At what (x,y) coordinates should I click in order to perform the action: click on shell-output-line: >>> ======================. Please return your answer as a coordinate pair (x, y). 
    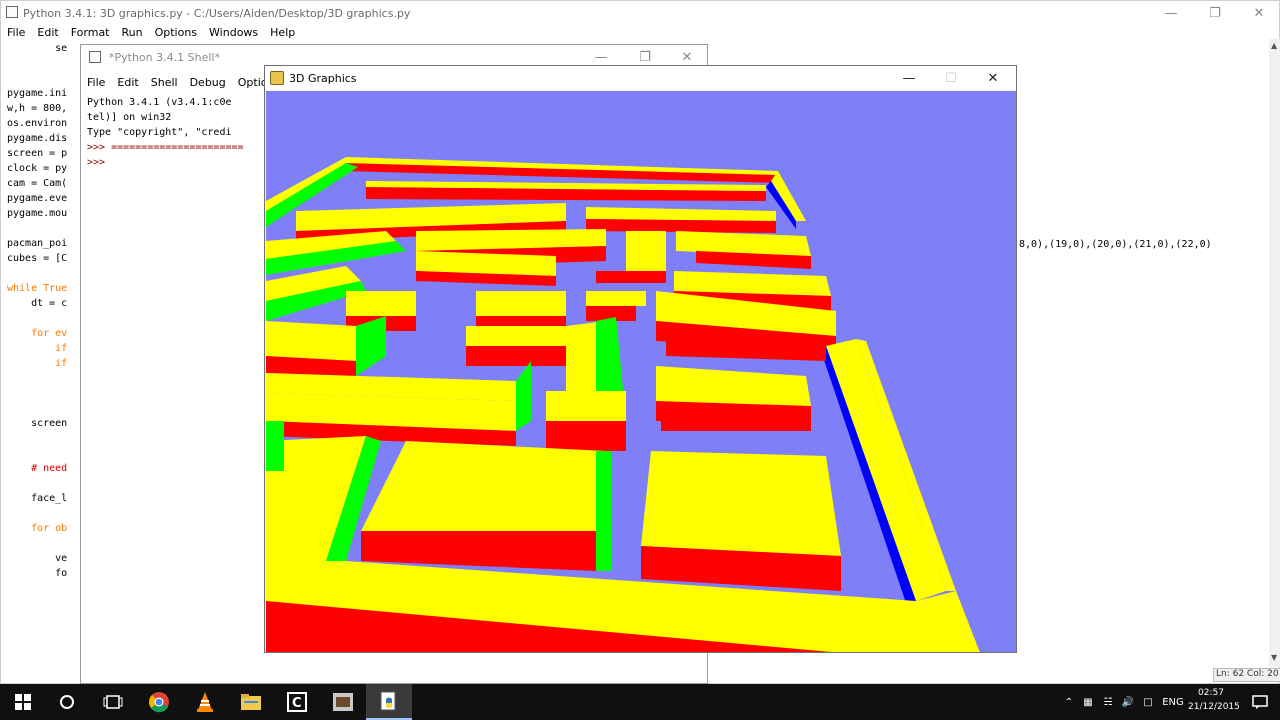
    Looking at the image, I should click on (165, 147).